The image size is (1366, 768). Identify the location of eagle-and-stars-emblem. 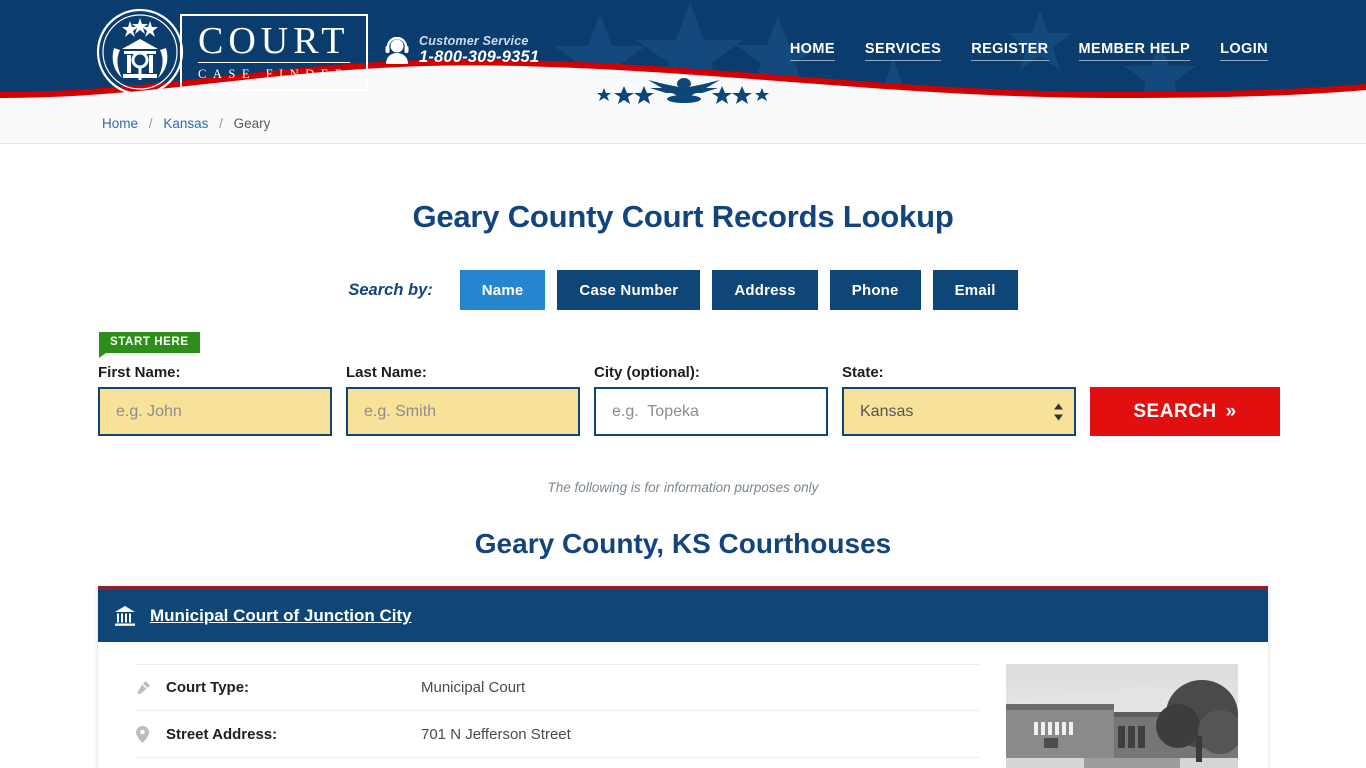
(683, 91).